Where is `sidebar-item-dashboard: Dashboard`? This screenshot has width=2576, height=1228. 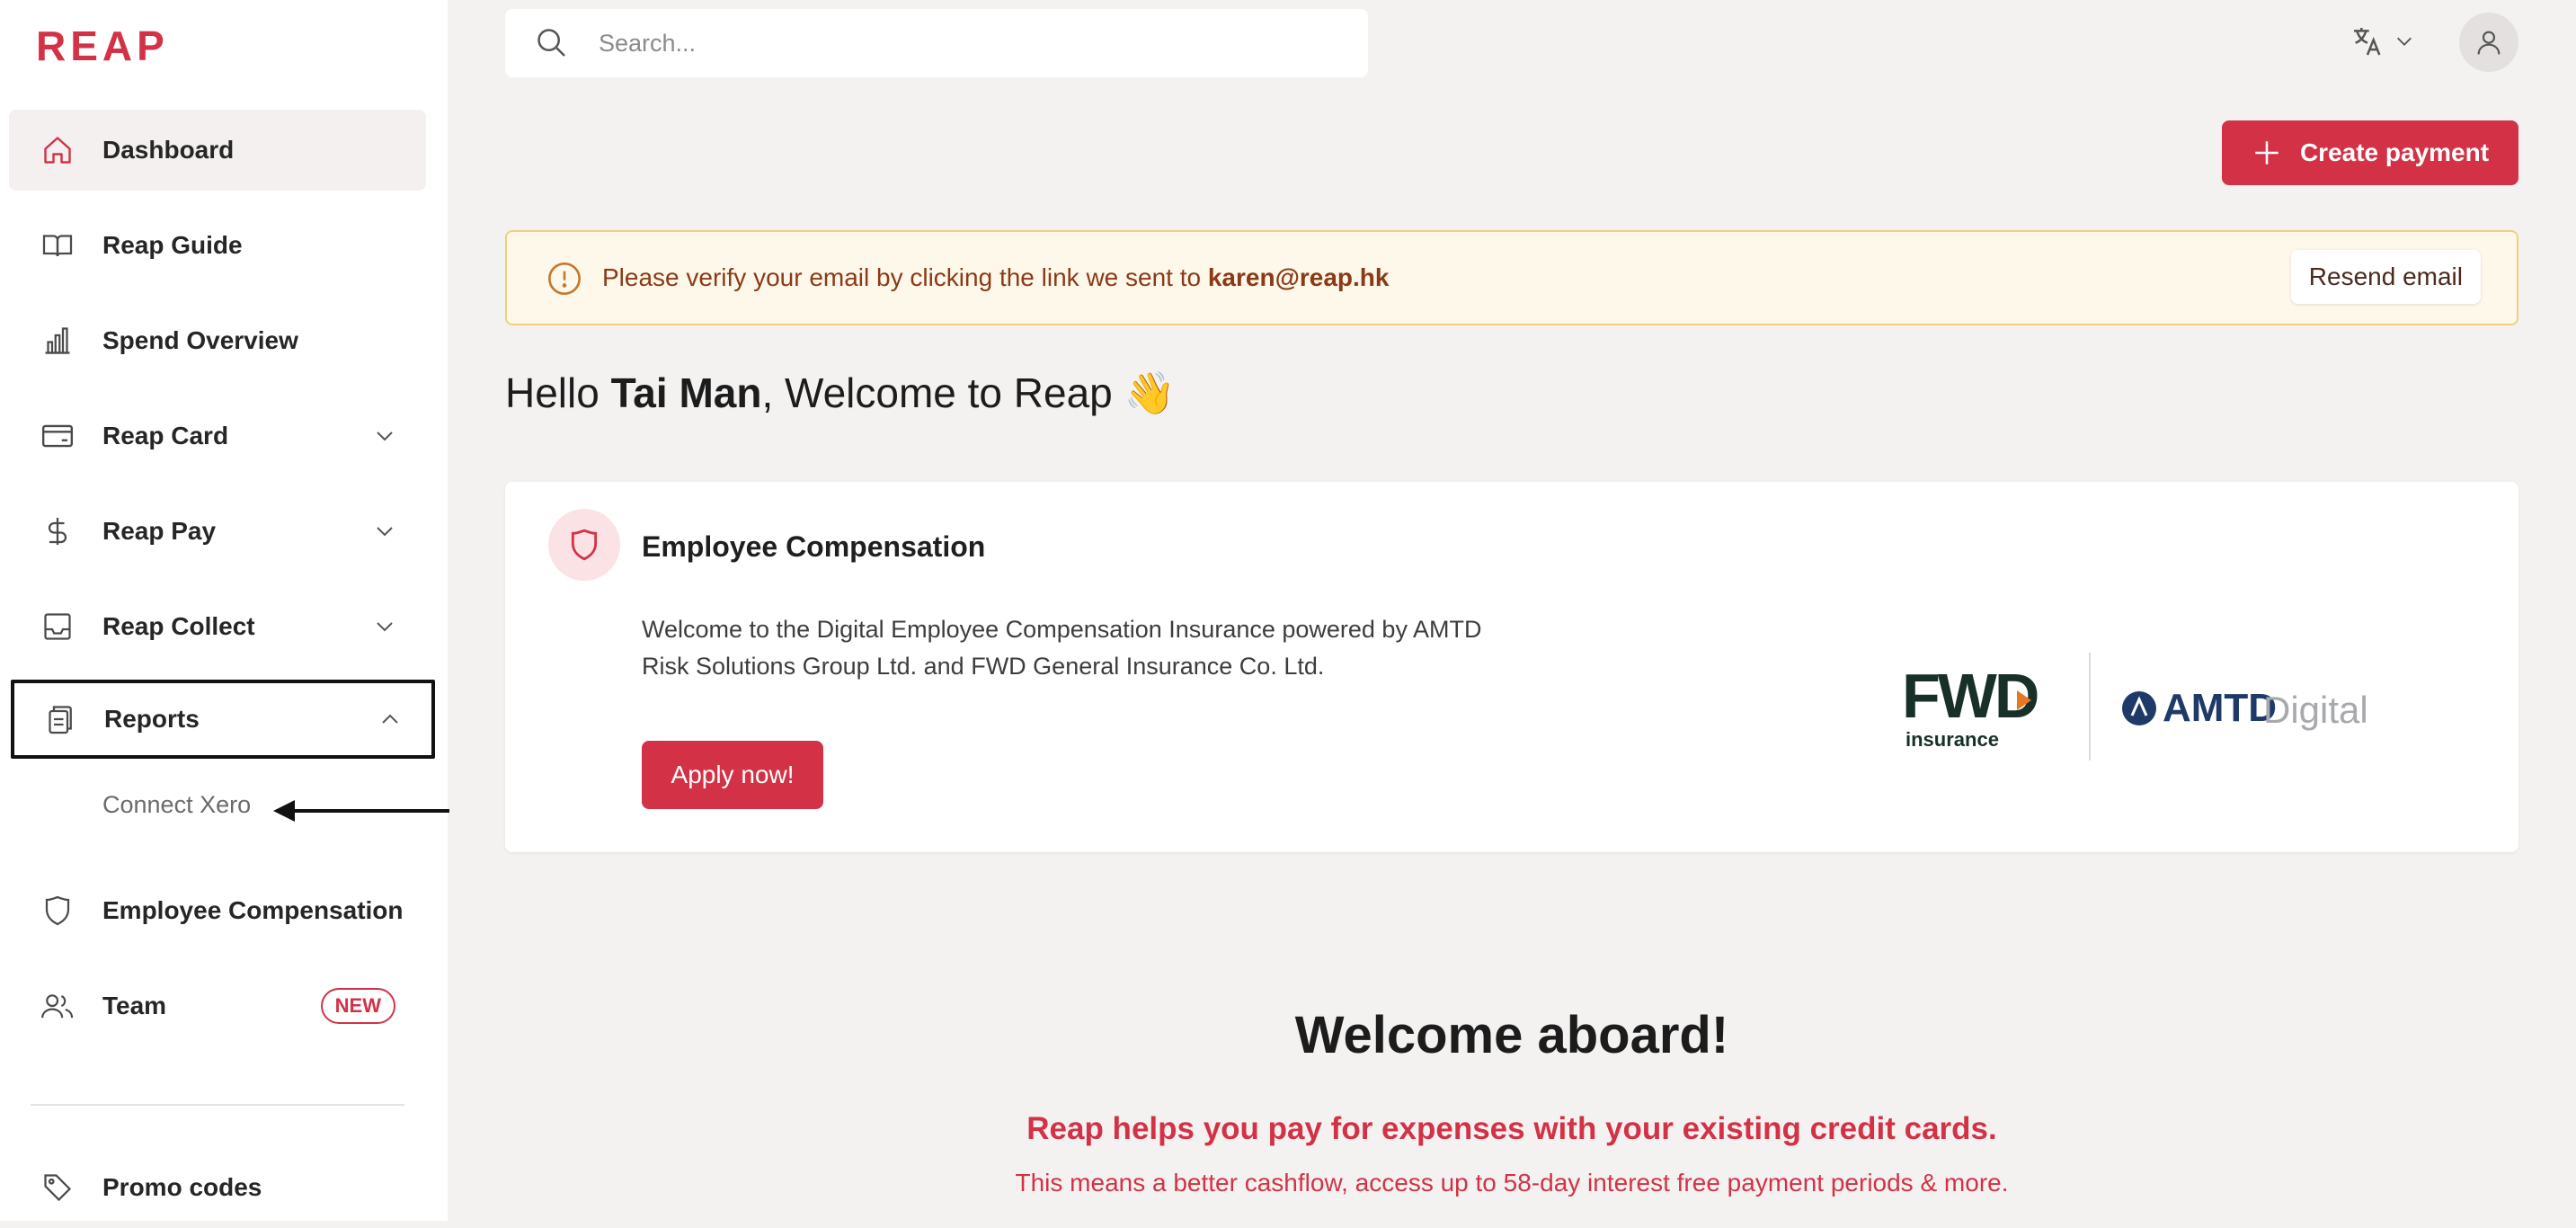
sidebar-item-dashboard: Dashboard is located at coordinates (217, 150).